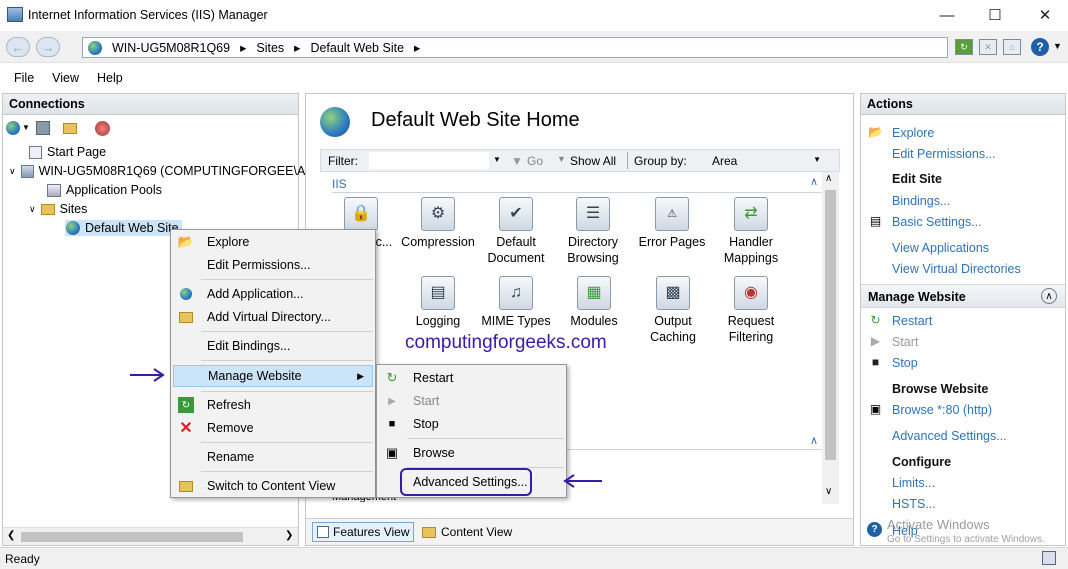 This screenshot has width=1068, height=569. I want to click on feature-request-filtering: ◉ Request Filtering, so click(751, 310).